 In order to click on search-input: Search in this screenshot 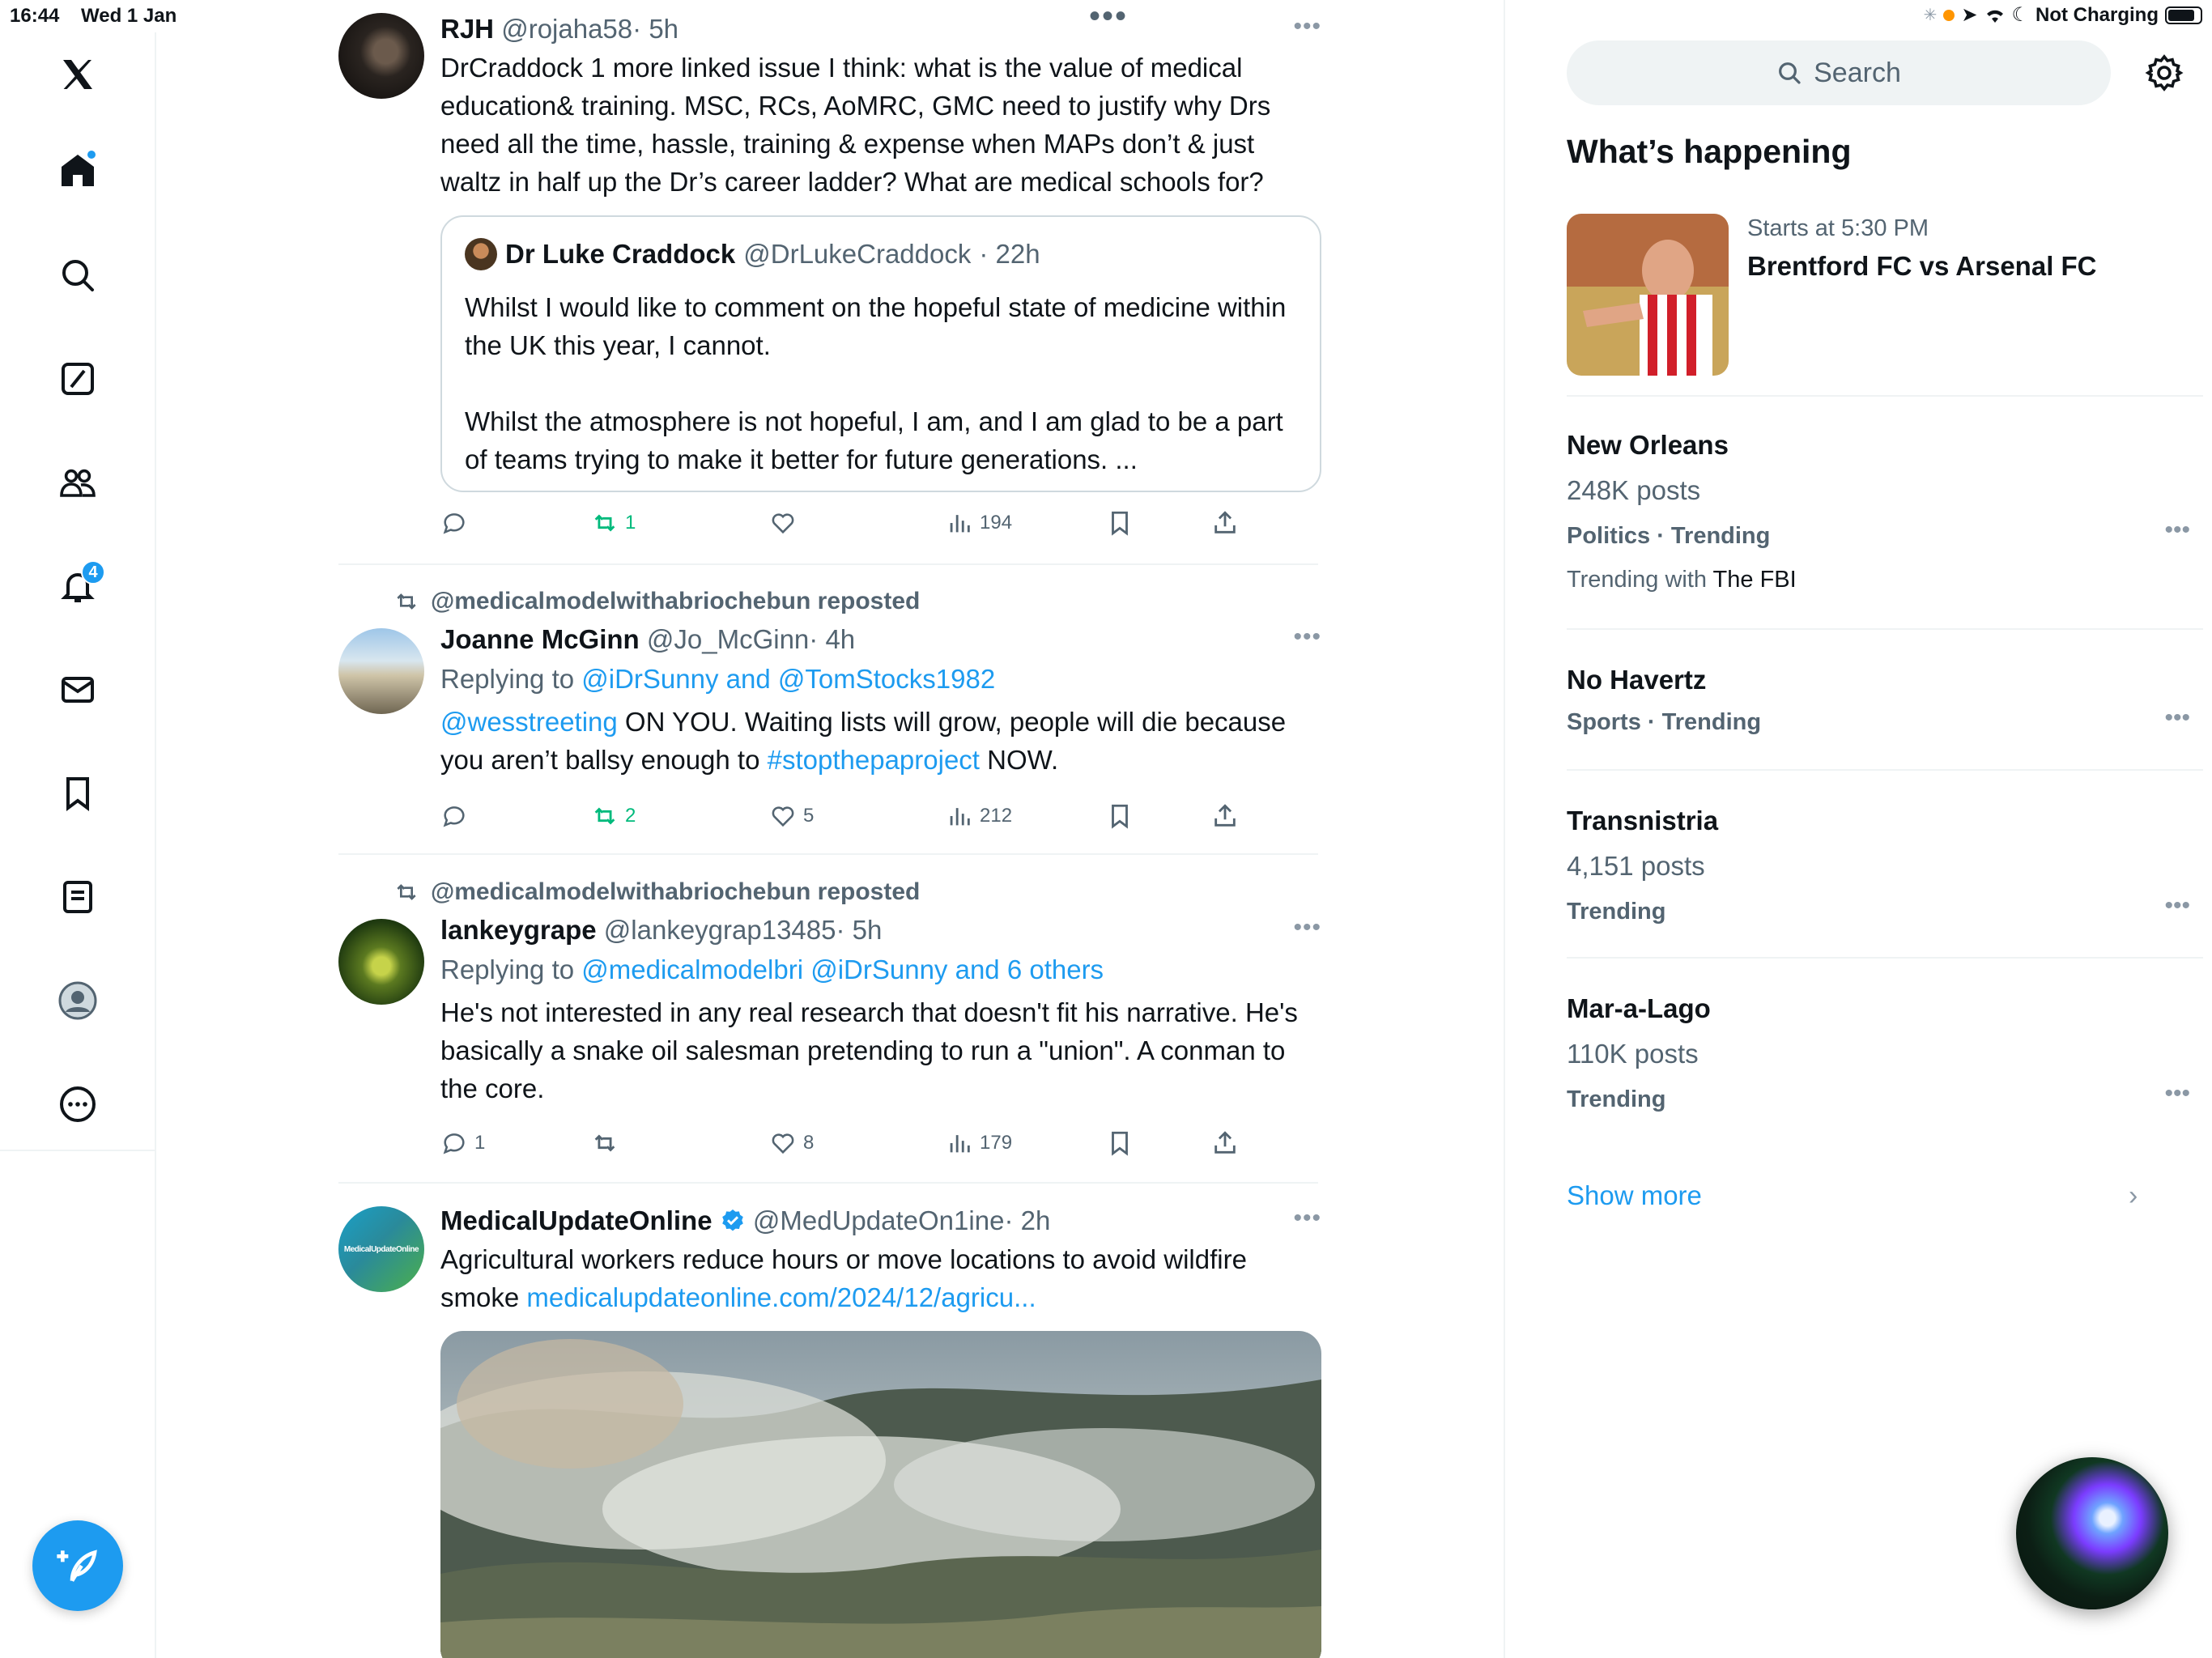, I will do `click(1839, 72)`.